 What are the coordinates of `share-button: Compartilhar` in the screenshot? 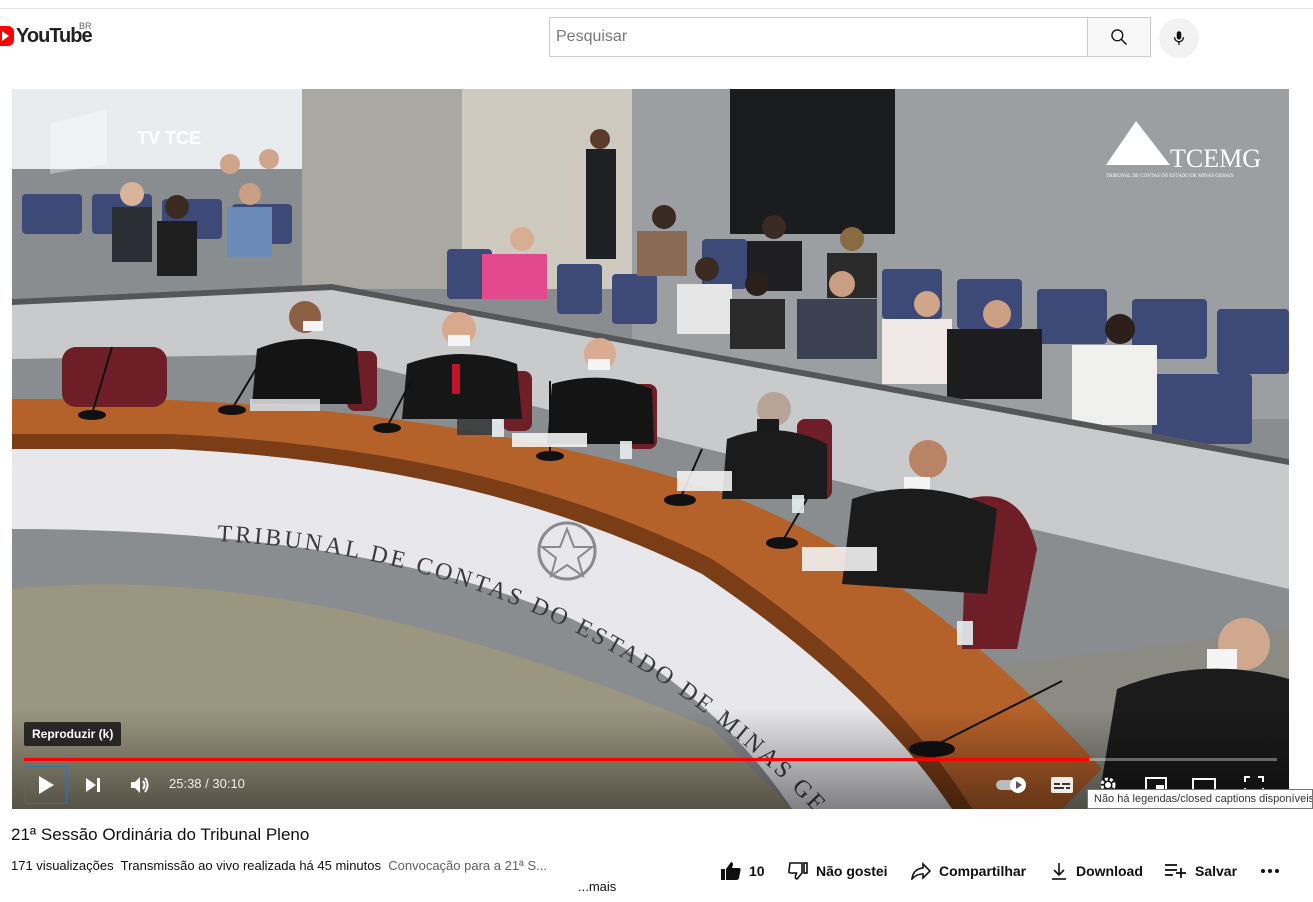 It's located at (968, 871).